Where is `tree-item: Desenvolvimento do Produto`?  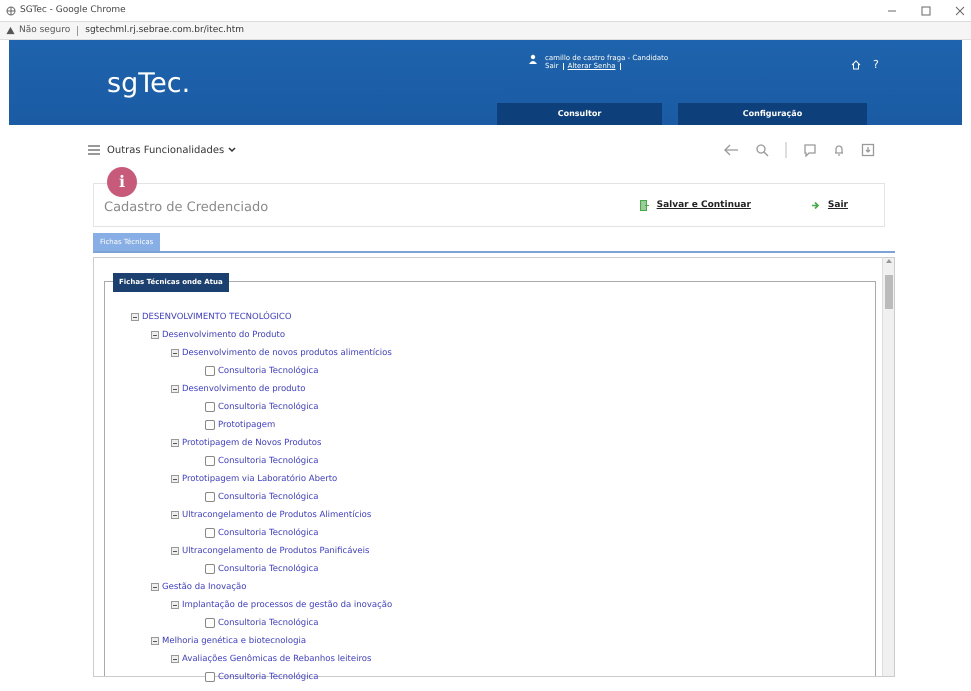 tree-item: Desenvolvimento do Produto is located at coordinates (224, 335).